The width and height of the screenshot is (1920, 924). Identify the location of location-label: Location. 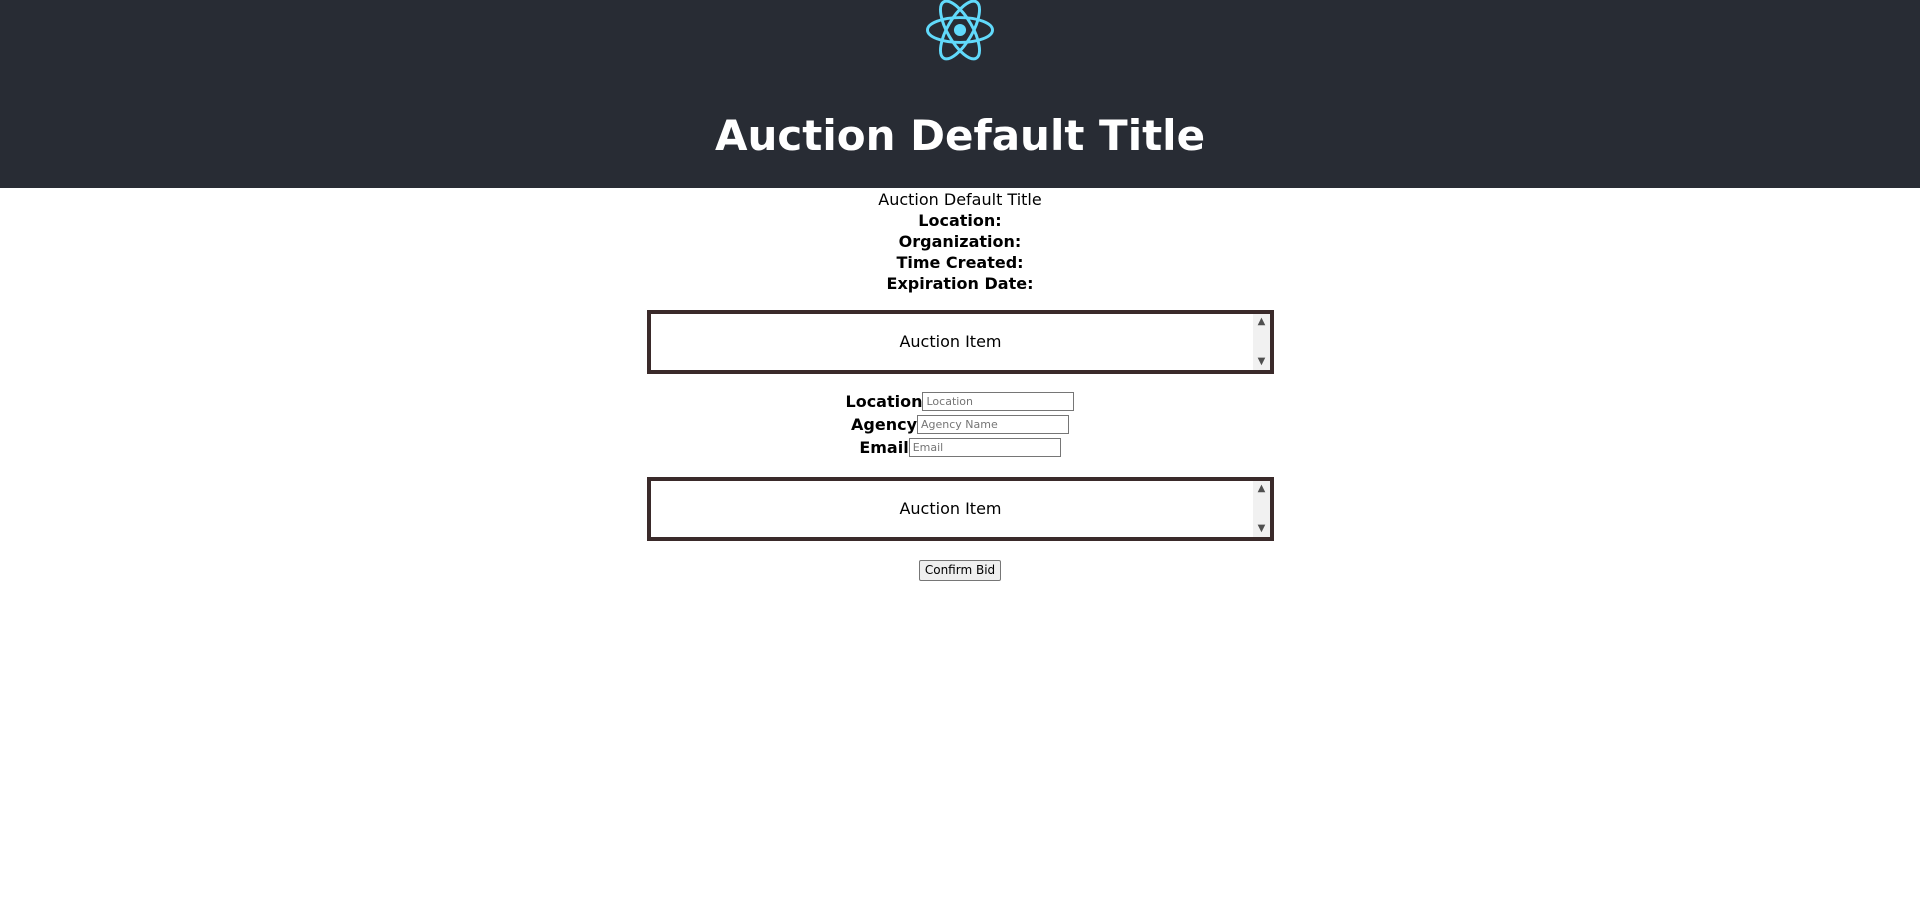
(884, 401).